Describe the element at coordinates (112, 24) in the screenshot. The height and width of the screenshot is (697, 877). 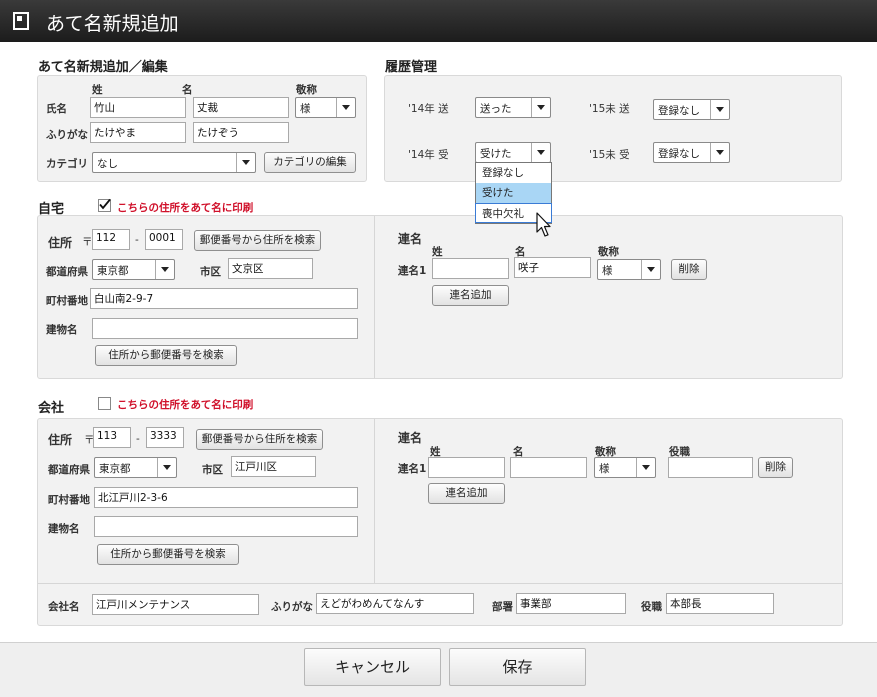
I see `window-title: あて名新規追加` at that location.